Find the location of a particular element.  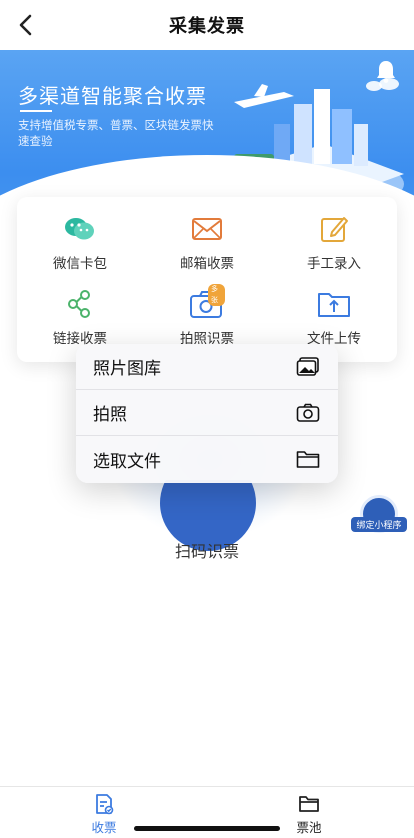

receive-invoice-icon is located at coordinates (105, 804).